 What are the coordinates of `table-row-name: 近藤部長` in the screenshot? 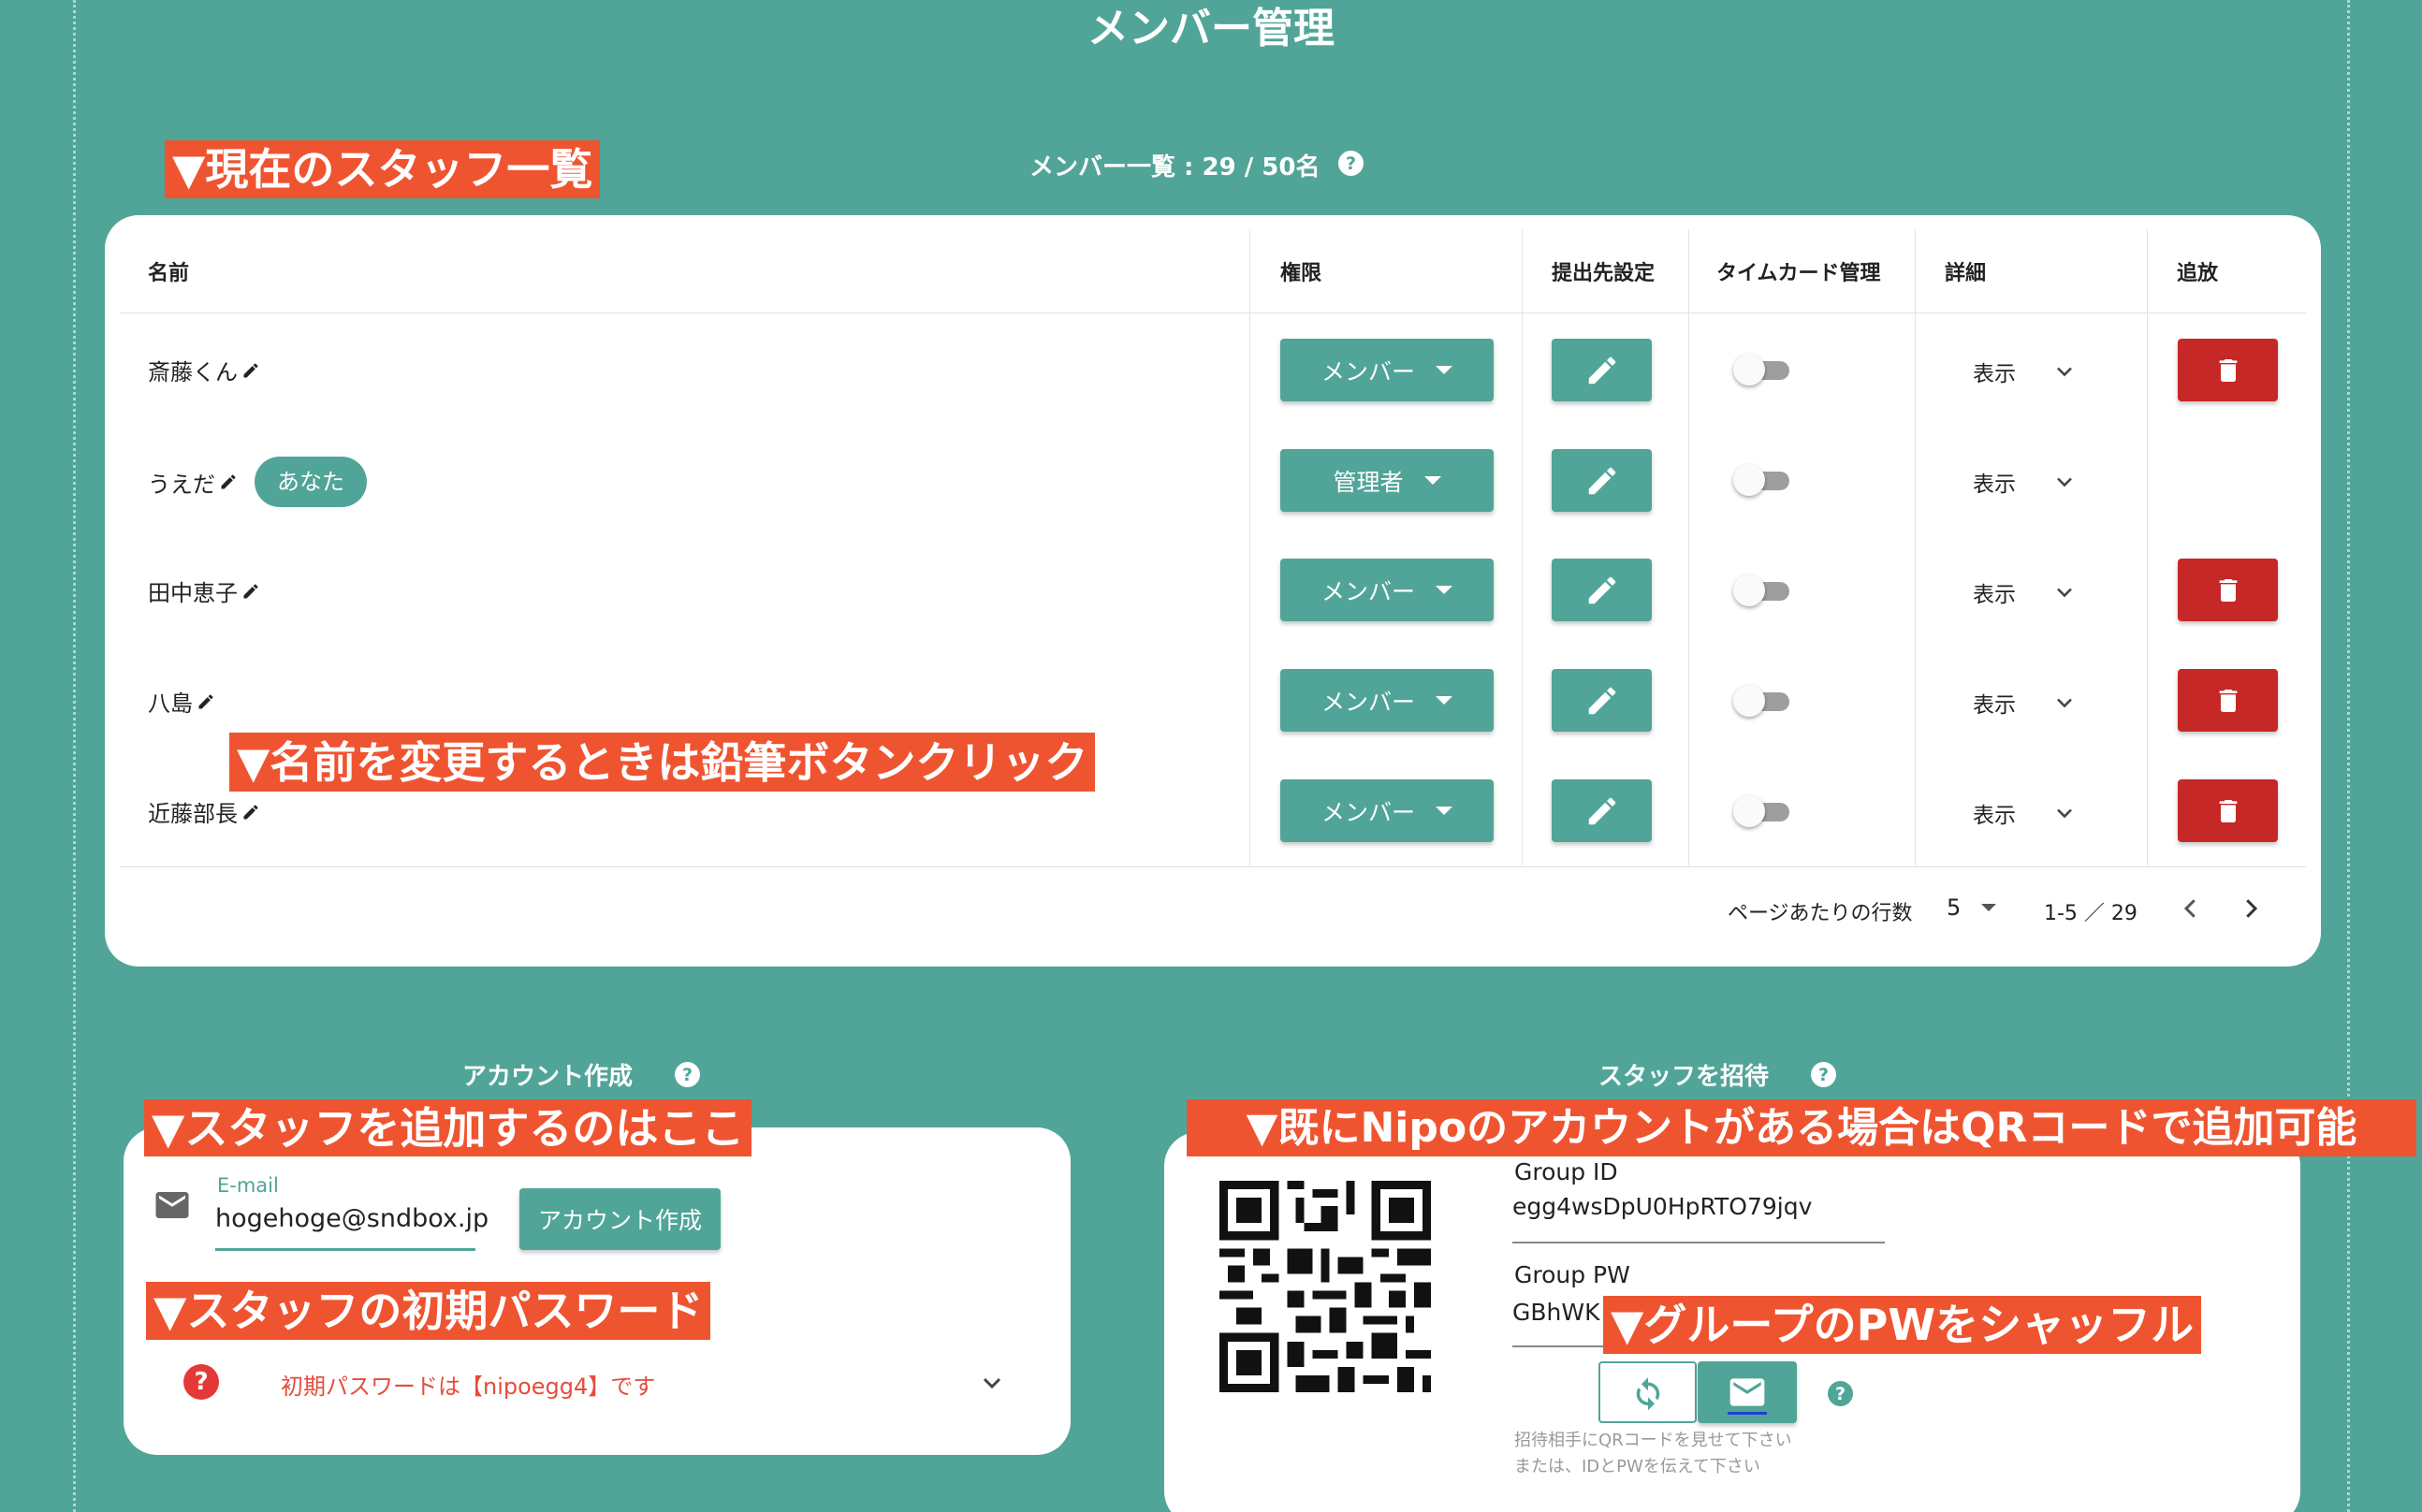 It's located at (204, 812).